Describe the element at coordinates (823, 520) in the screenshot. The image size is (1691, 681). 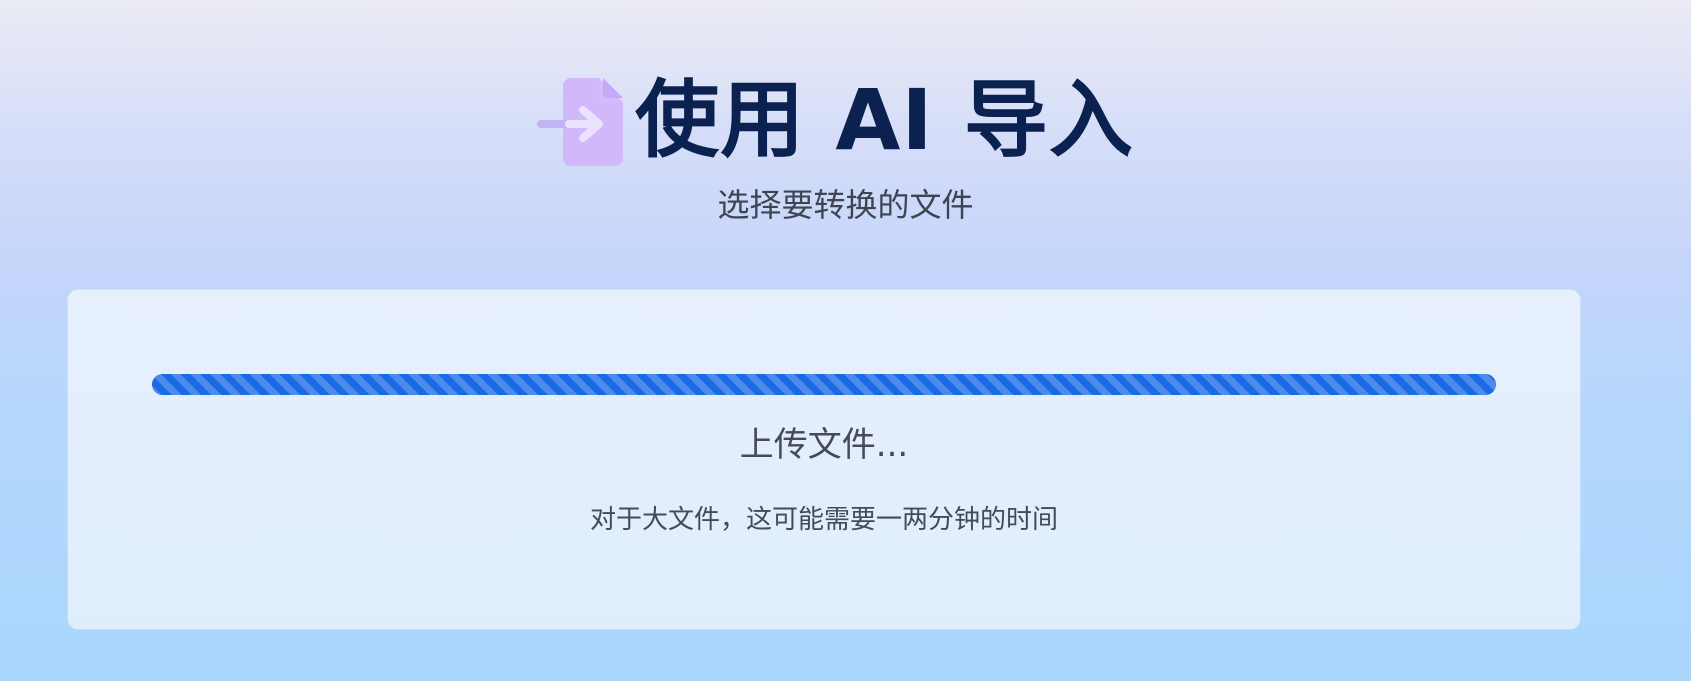
I see `upload-hint-text: 对于大文件，这可能需要一两分钟的时间` at that location.